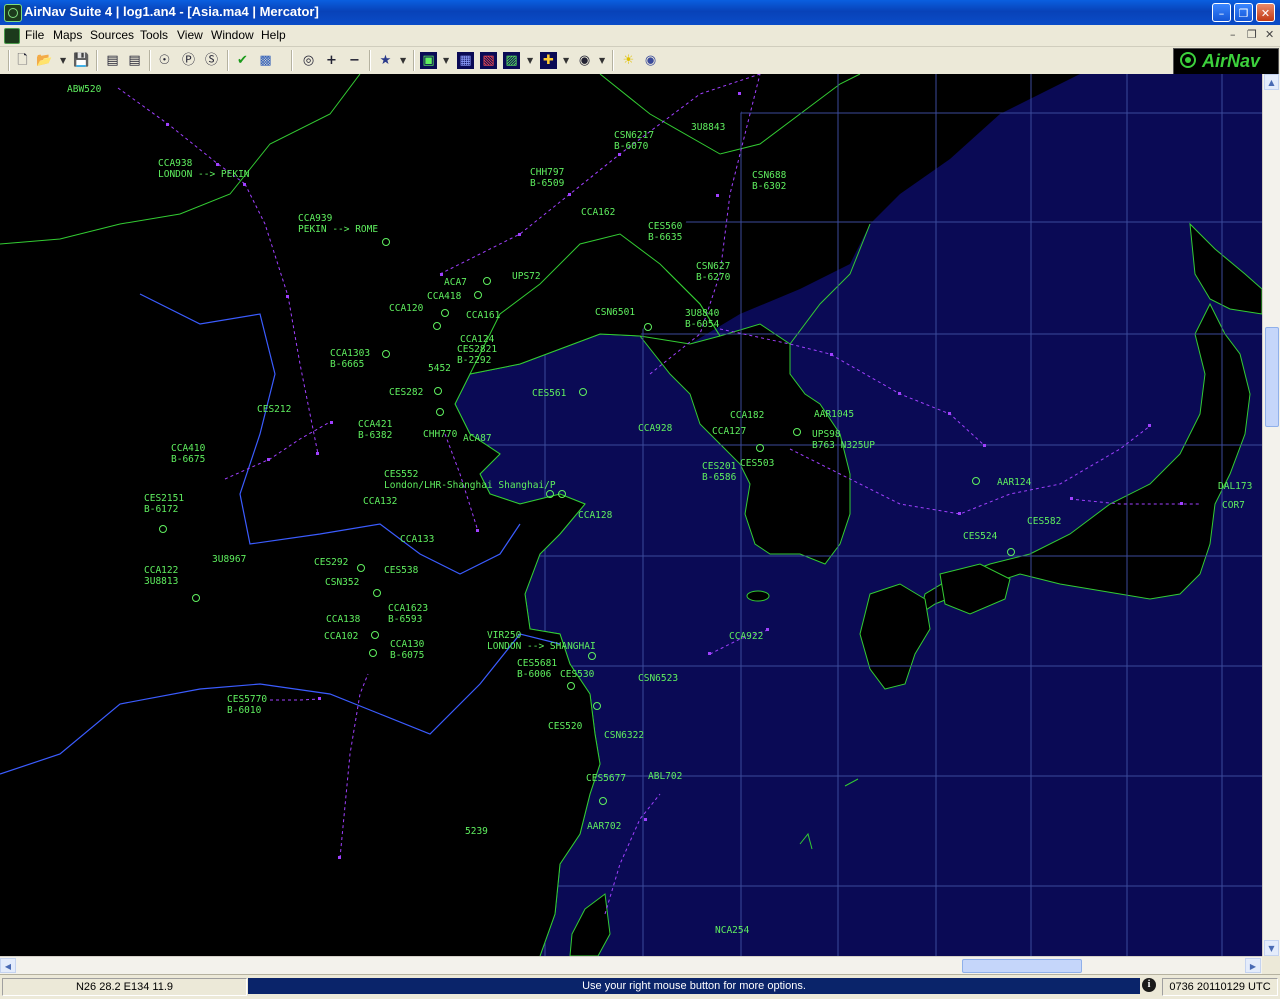  I want to click on flight-label: CES201 B-6586, so click(719, 472).